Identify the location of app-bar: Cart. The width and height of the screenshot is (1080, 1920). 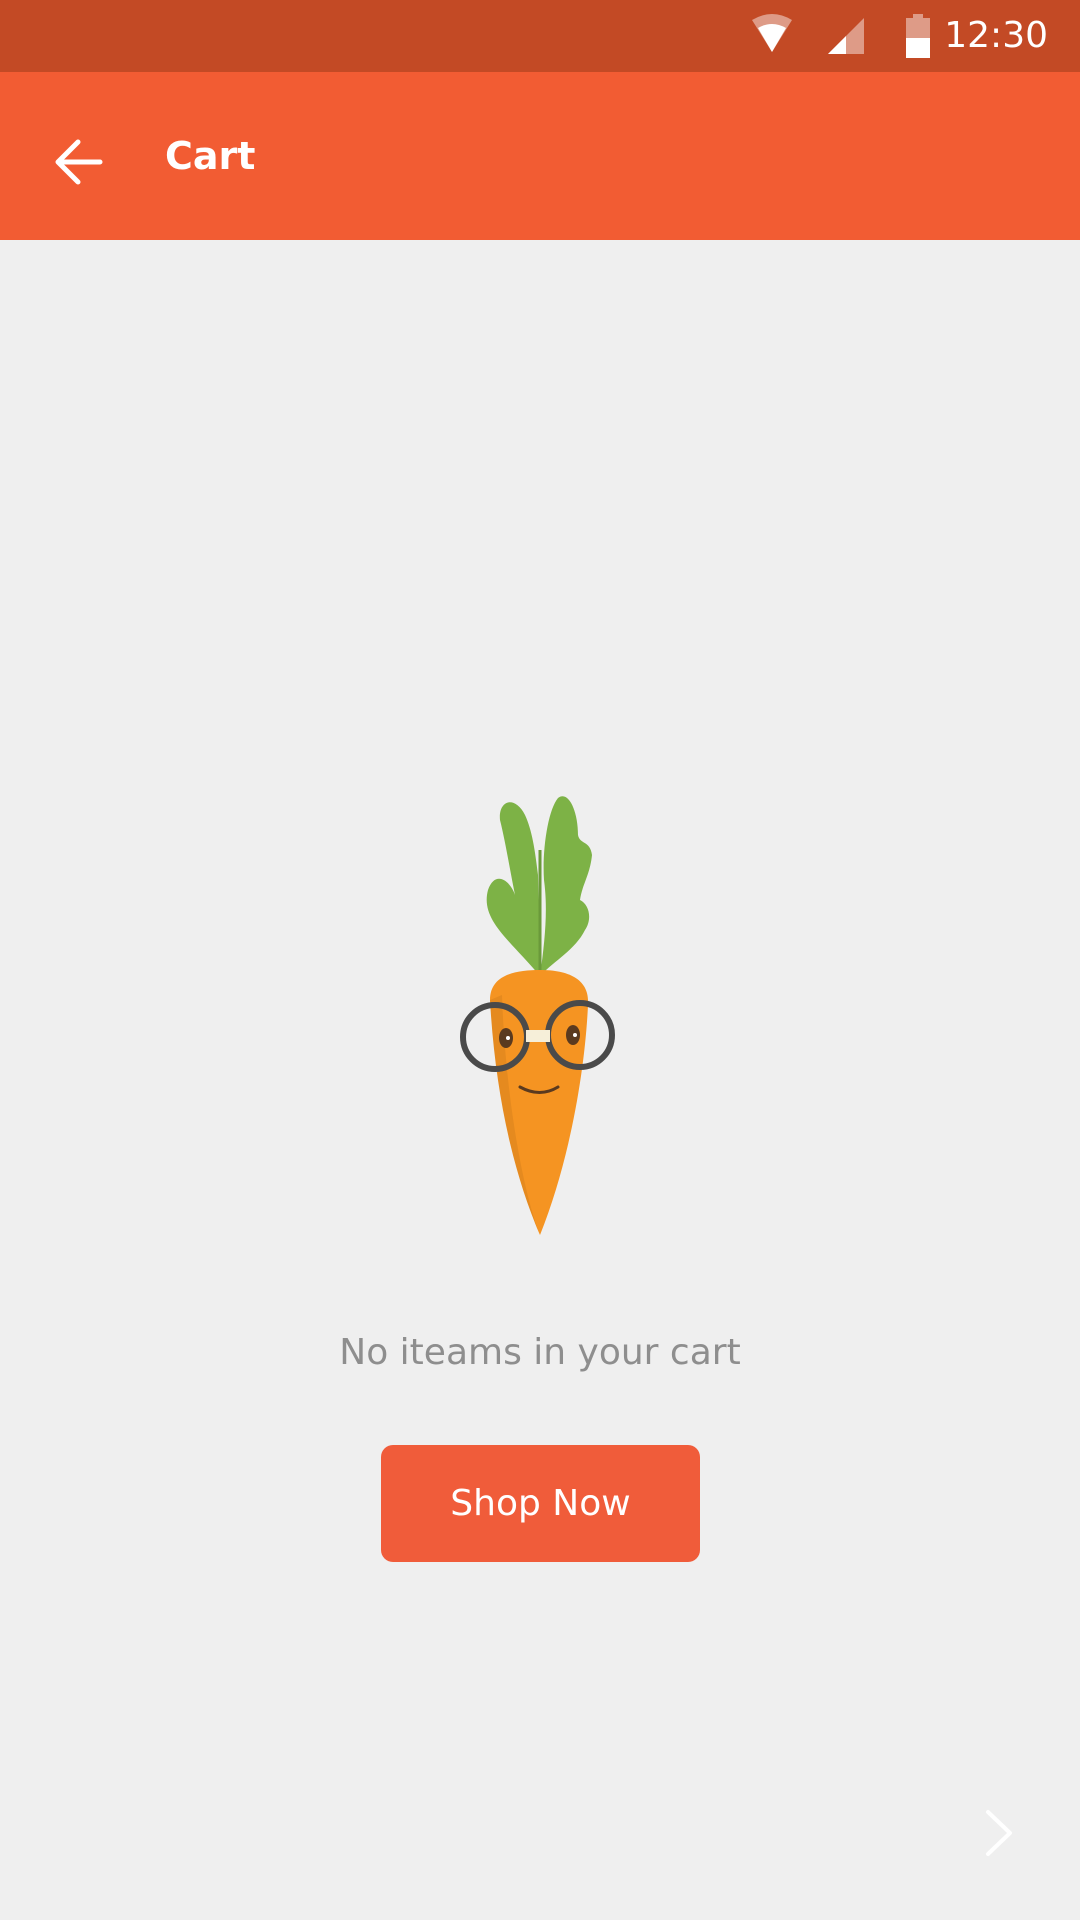
(540, 156).